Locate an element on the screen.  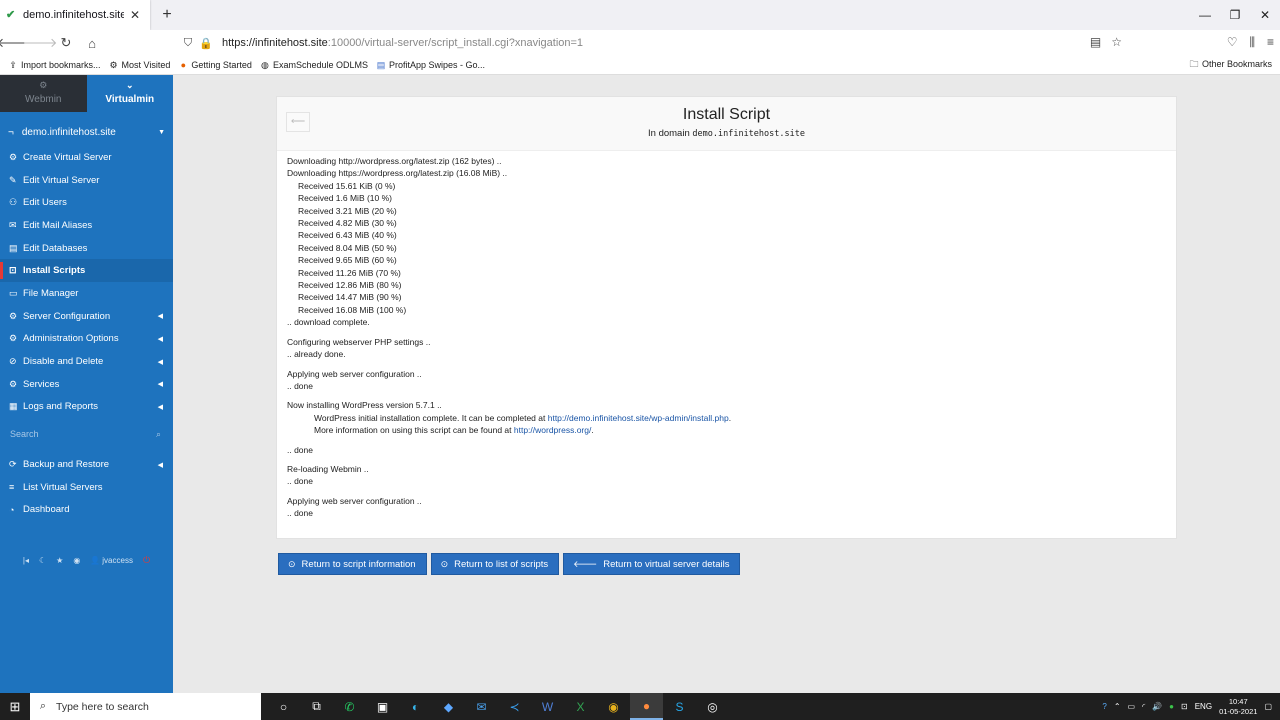
log-line: .. done is located at coordinates (300, 449).